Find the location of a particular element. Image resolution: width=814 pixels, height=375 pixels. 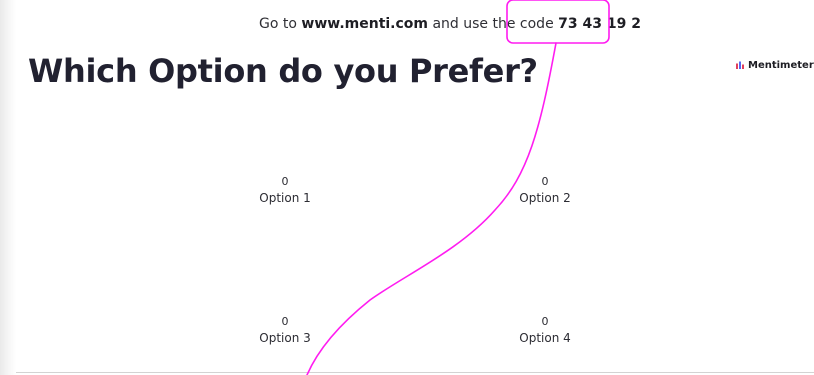

voting-code: 73 43 19 2 is located at coordinates (599, 24).